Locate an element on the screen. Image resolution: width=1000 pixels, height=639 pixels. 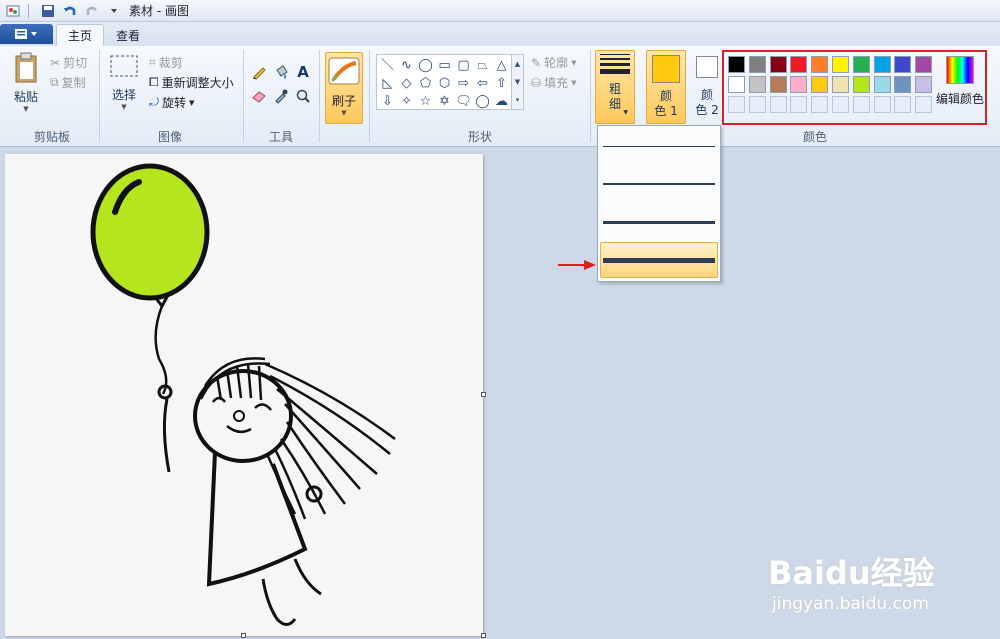
file-menu-button is located at coordinates (26, 34).